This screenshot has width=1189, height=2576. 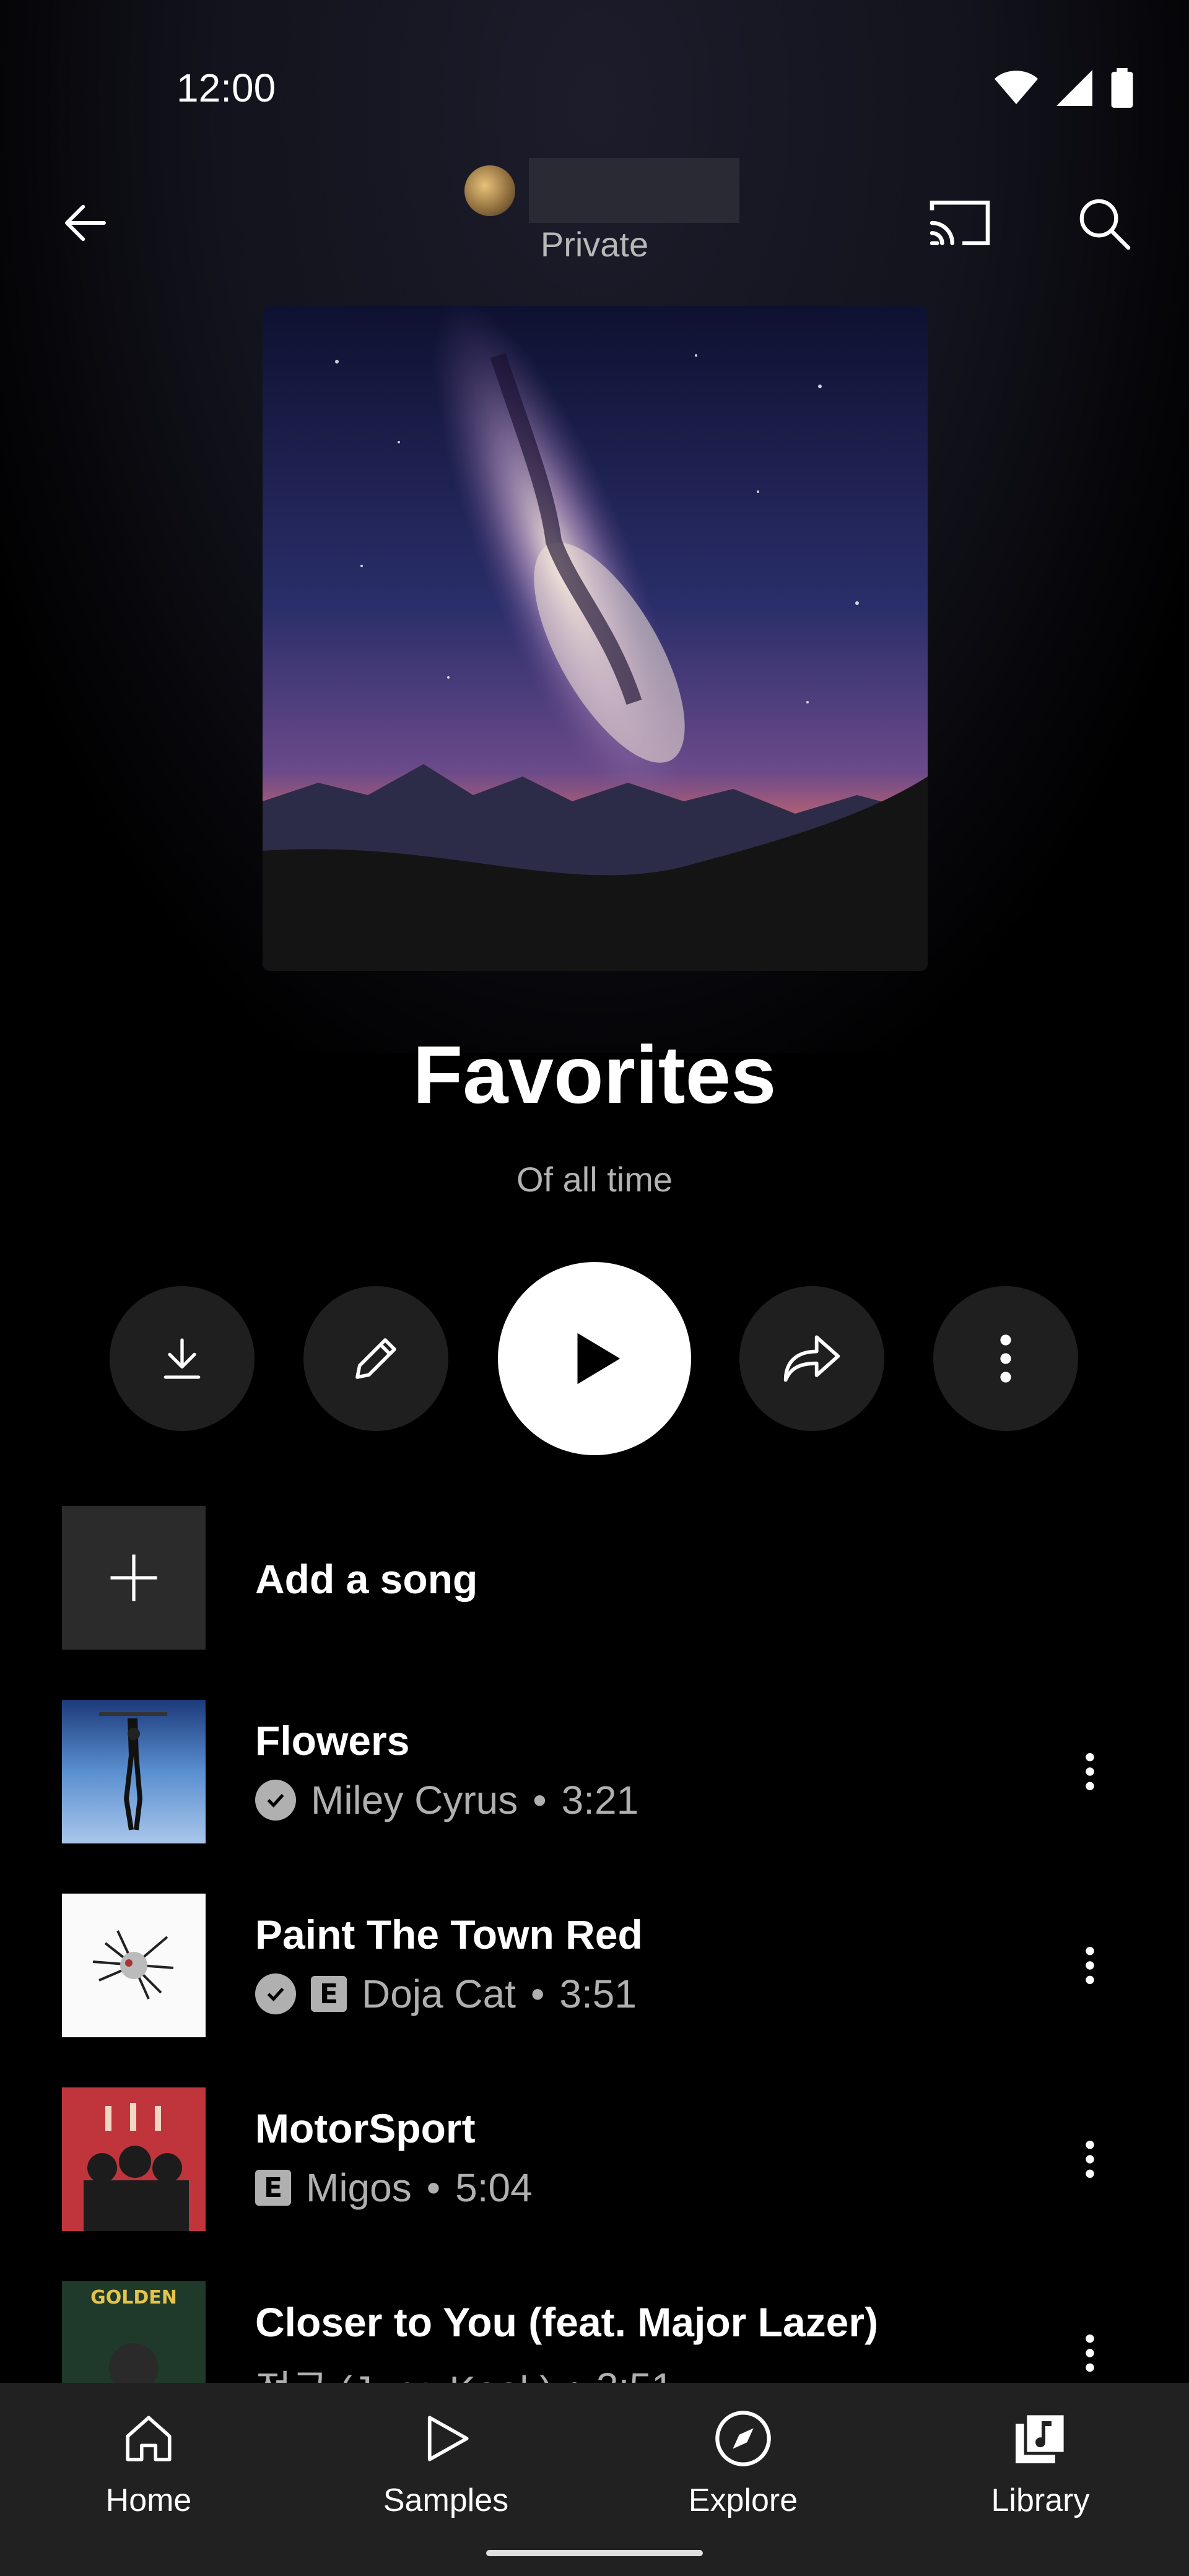 I want to click on nav-label: Library, so click(x=1040, y=2500).